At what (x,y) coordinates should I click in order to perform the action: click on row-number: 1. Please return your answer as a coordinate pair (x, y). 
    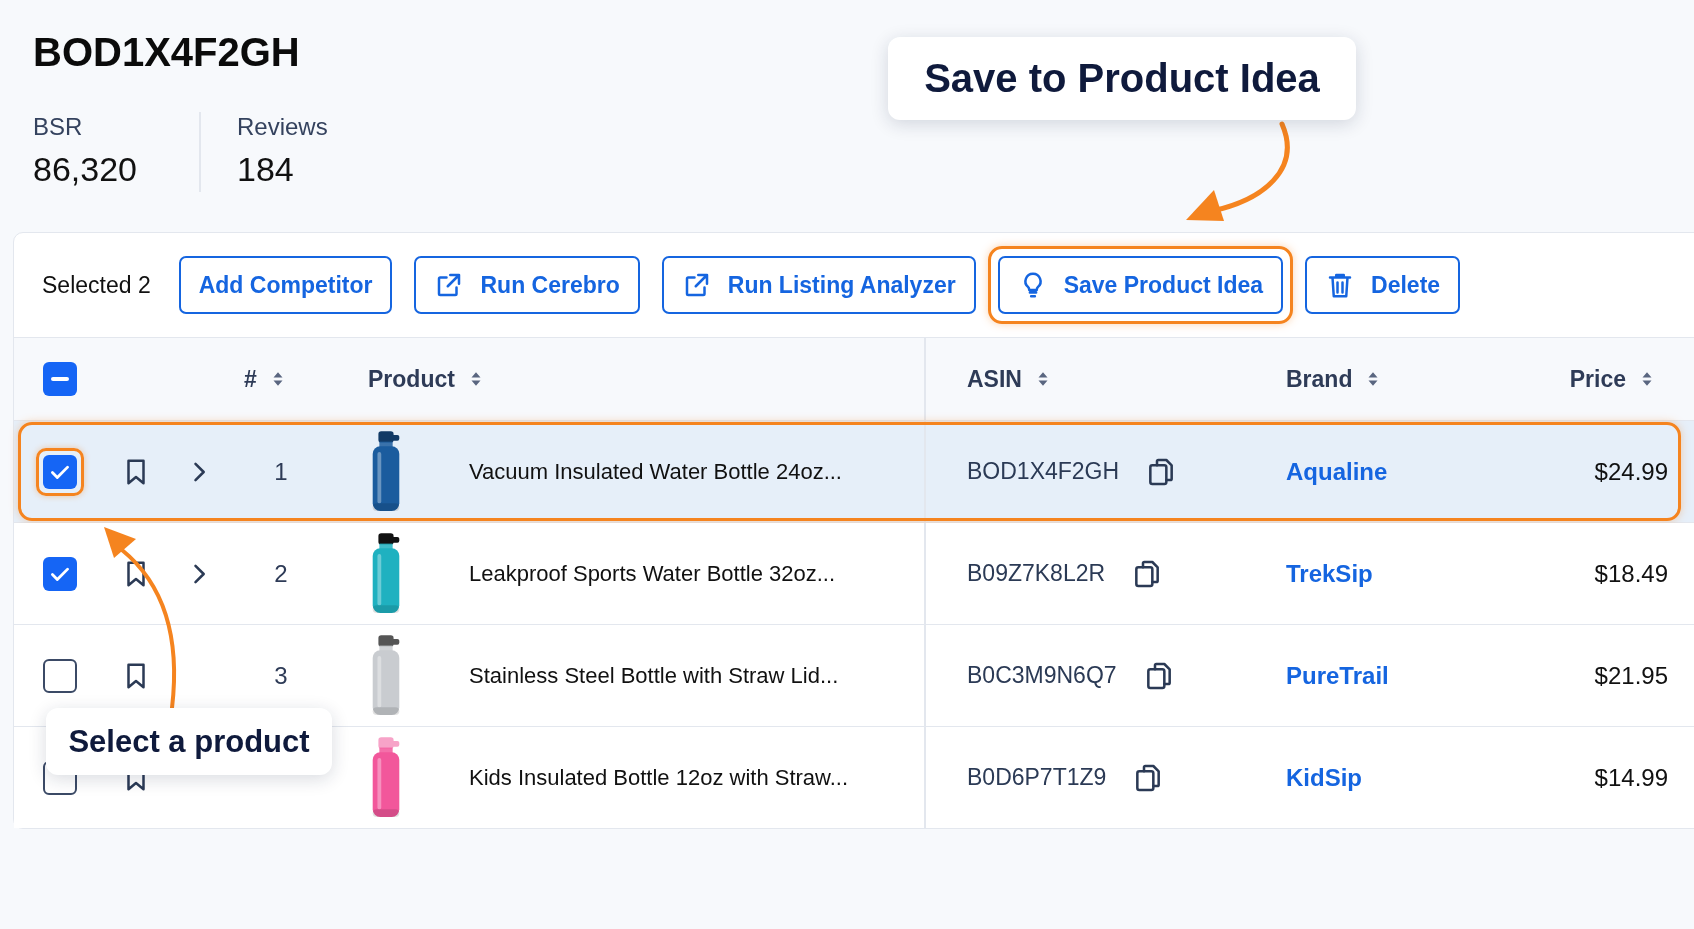
    Looking at the image, I should click on (281, 471).